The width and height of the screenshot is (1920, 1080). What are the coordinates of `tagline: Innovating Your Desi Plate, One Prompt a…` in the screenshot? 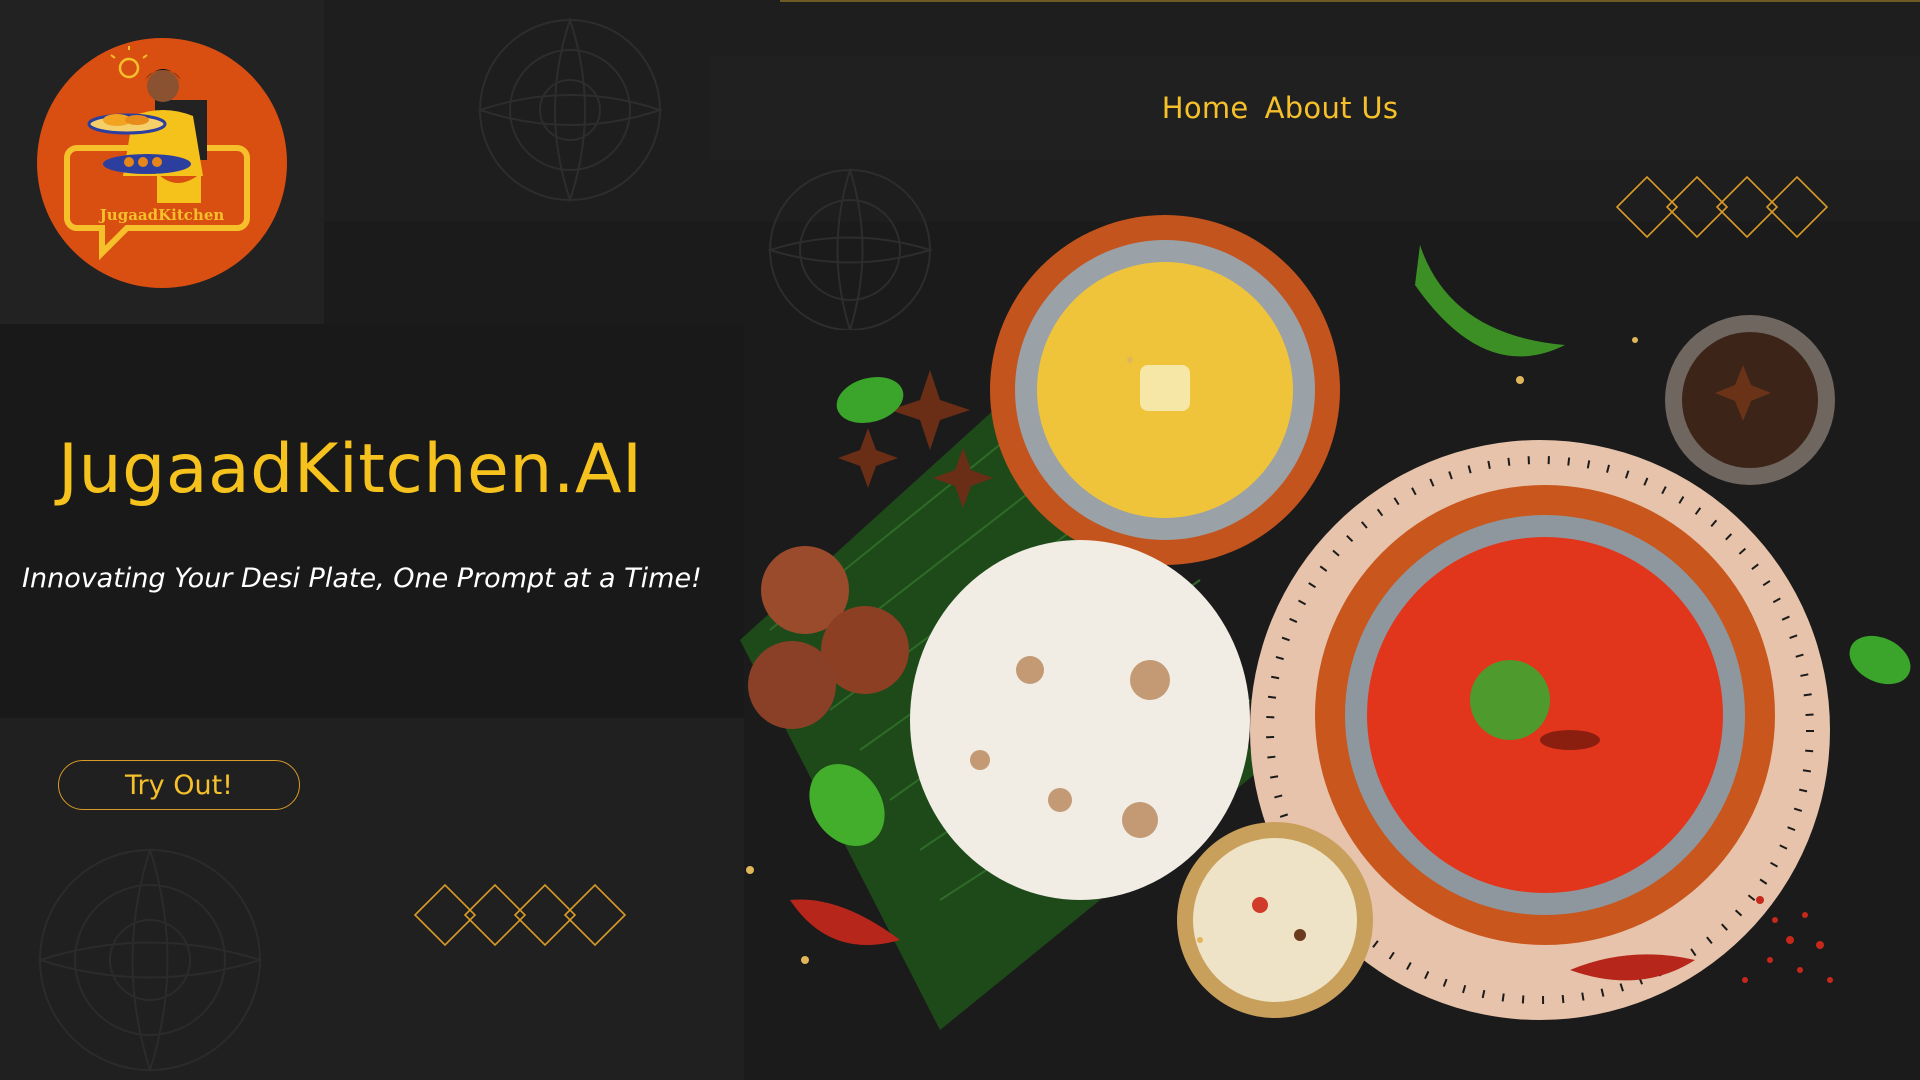 It's located at (362, 578).